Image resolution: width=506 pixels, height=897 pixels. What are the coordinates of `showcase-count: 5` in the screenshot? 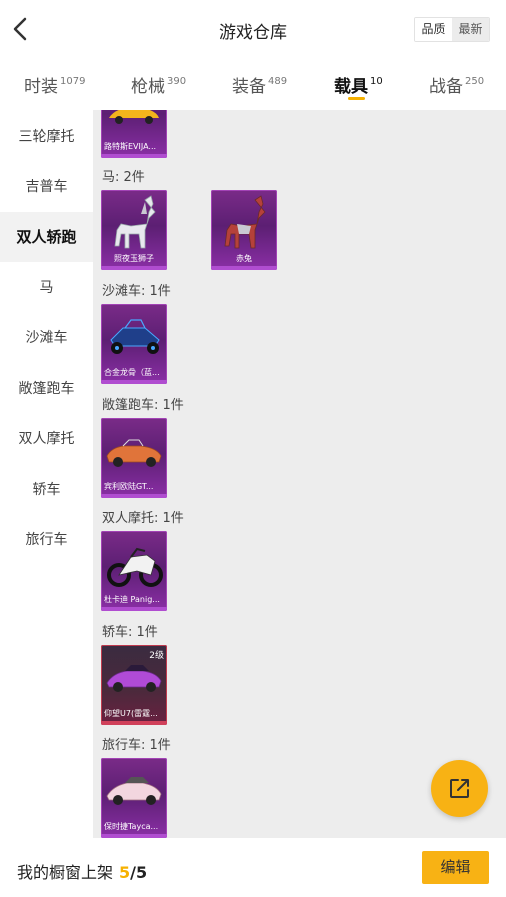 It's located at (125, 872).